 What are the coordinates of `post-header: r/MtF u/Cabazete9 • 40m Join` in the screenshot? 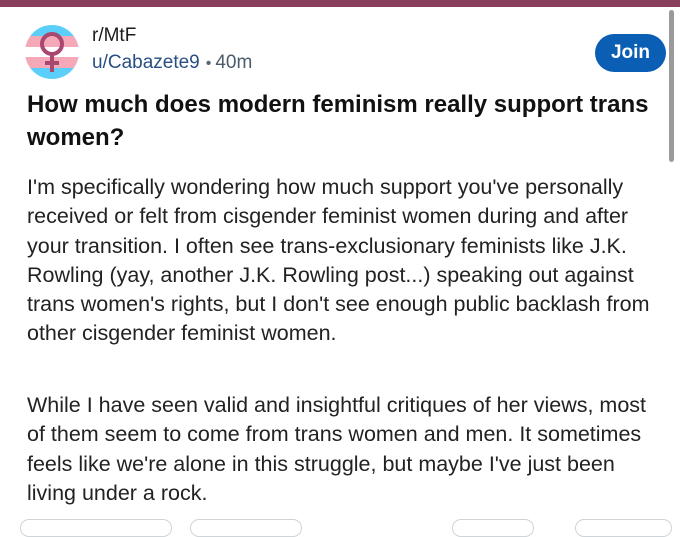 It's located at (340, 47).